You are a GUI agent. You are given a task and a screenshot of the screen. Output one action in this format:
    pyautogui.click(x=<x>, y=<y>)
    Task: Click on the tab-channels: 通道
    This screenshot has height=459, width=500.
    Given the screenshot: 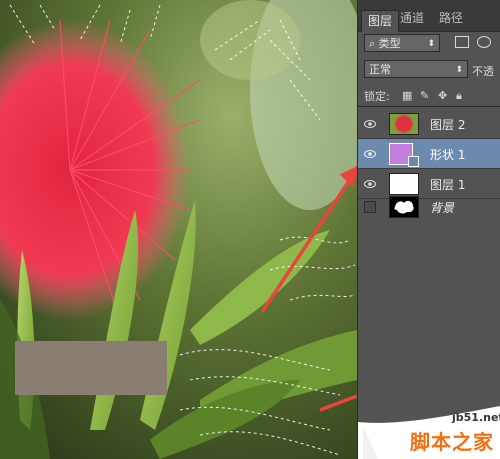 What is the action you would take?
    pyautogui.click(x=412, y=18)
    